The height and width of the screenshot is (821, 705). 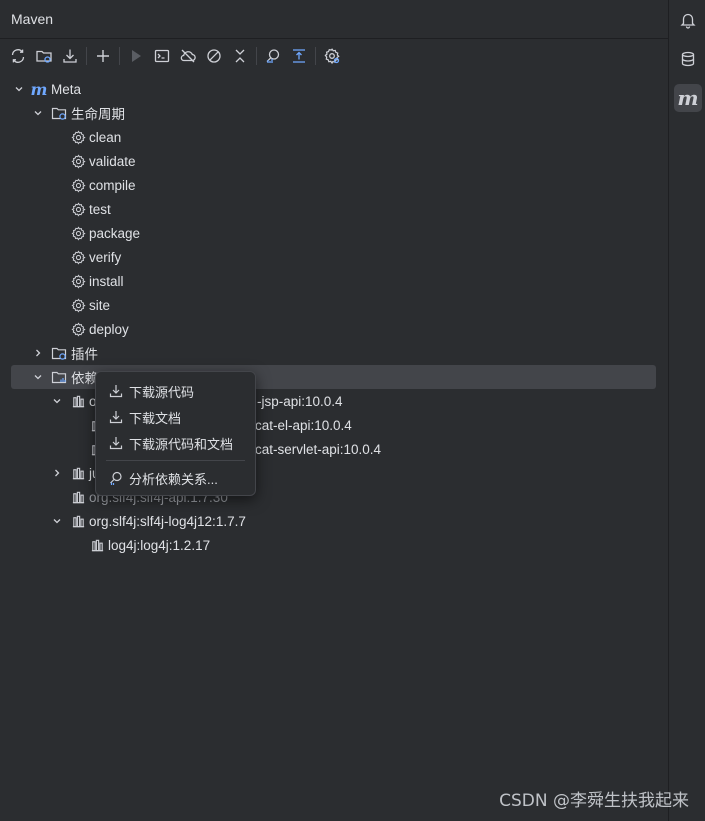 I want to click on skip-tests-icon, so click(x=214, y=56).